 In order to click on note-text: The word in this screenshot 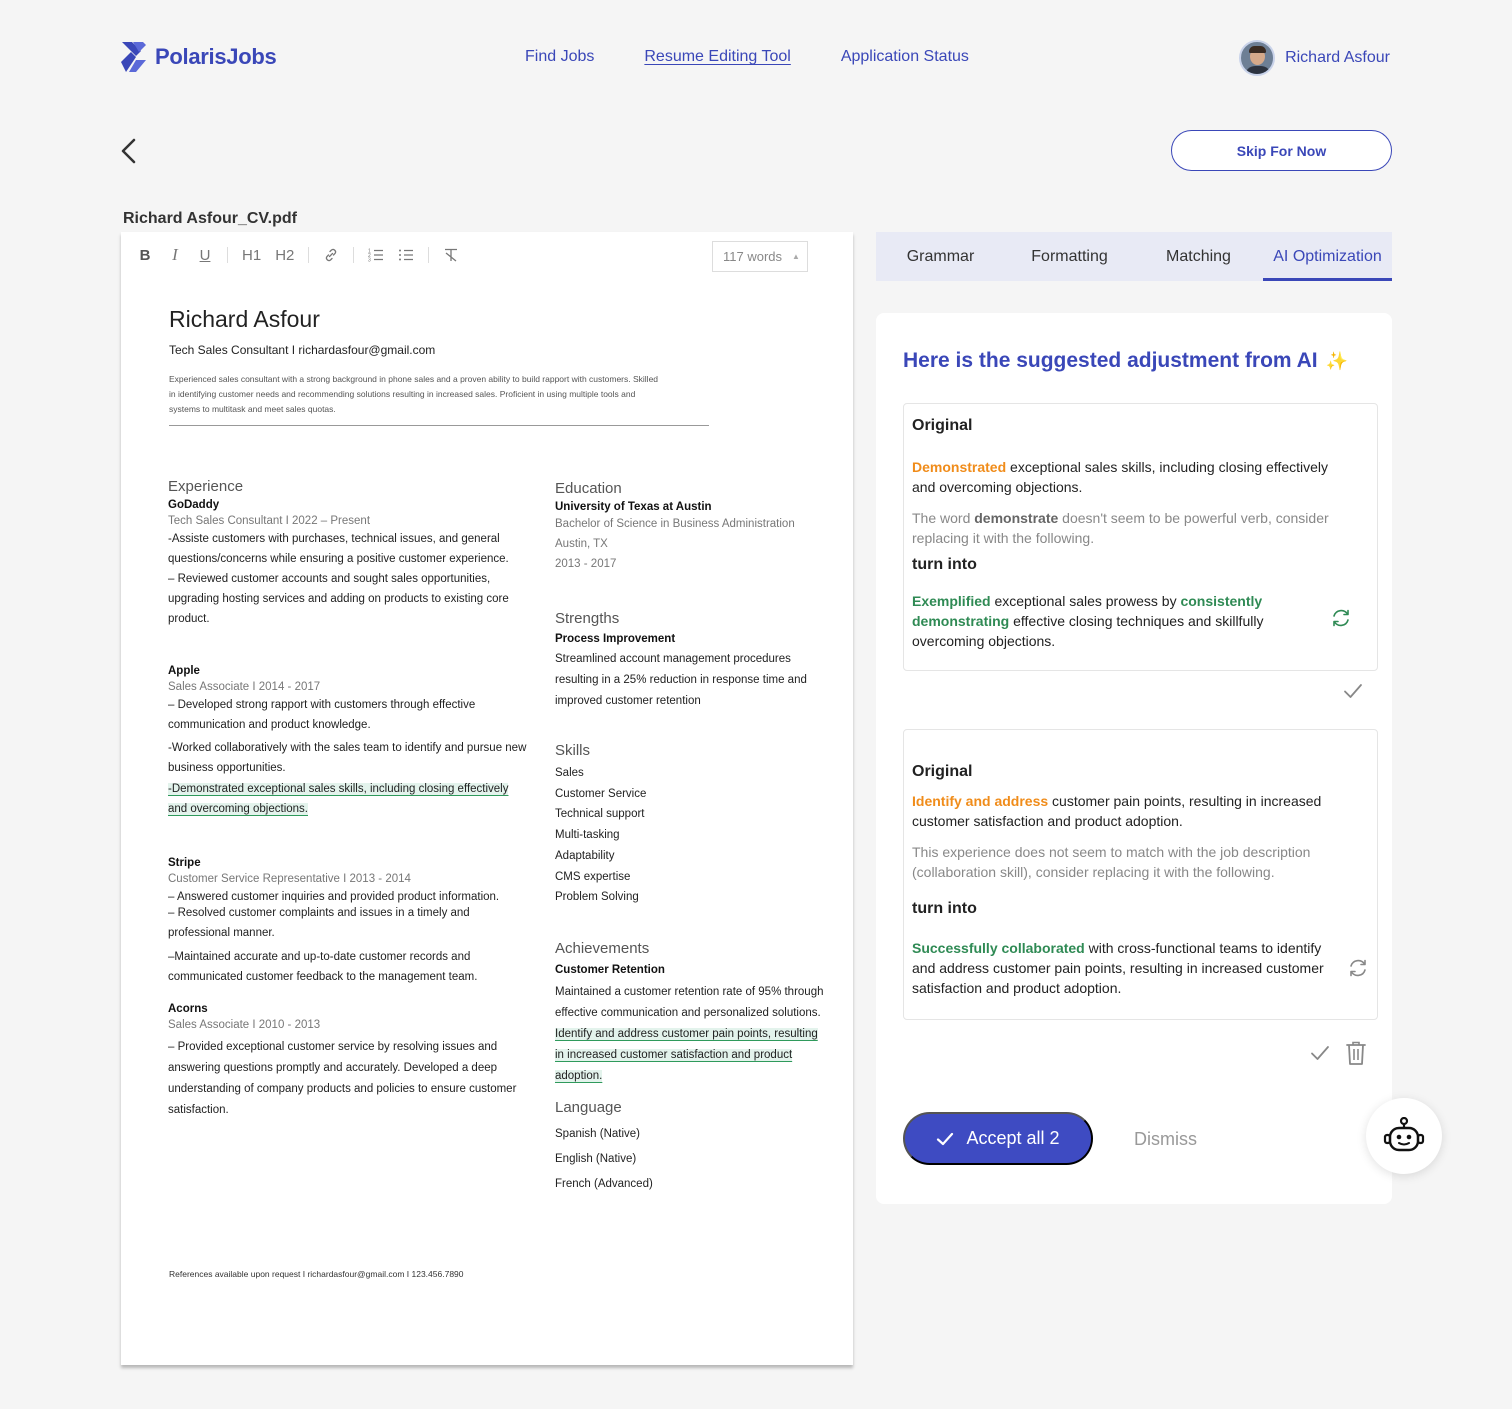, I will do `click(943, 518)`.